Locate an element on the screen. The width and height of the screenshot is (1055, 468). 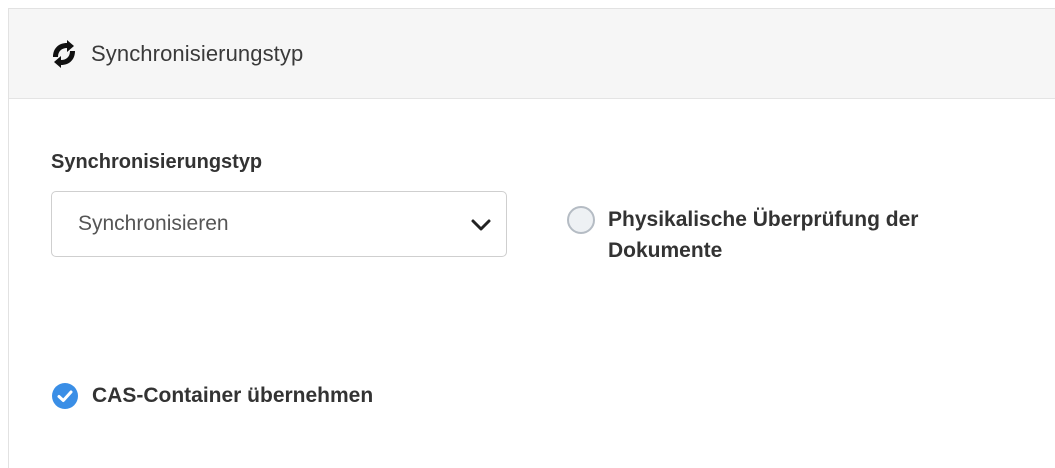
panel-title: Synchronisierungstyp is located at coordinates (197, 53).